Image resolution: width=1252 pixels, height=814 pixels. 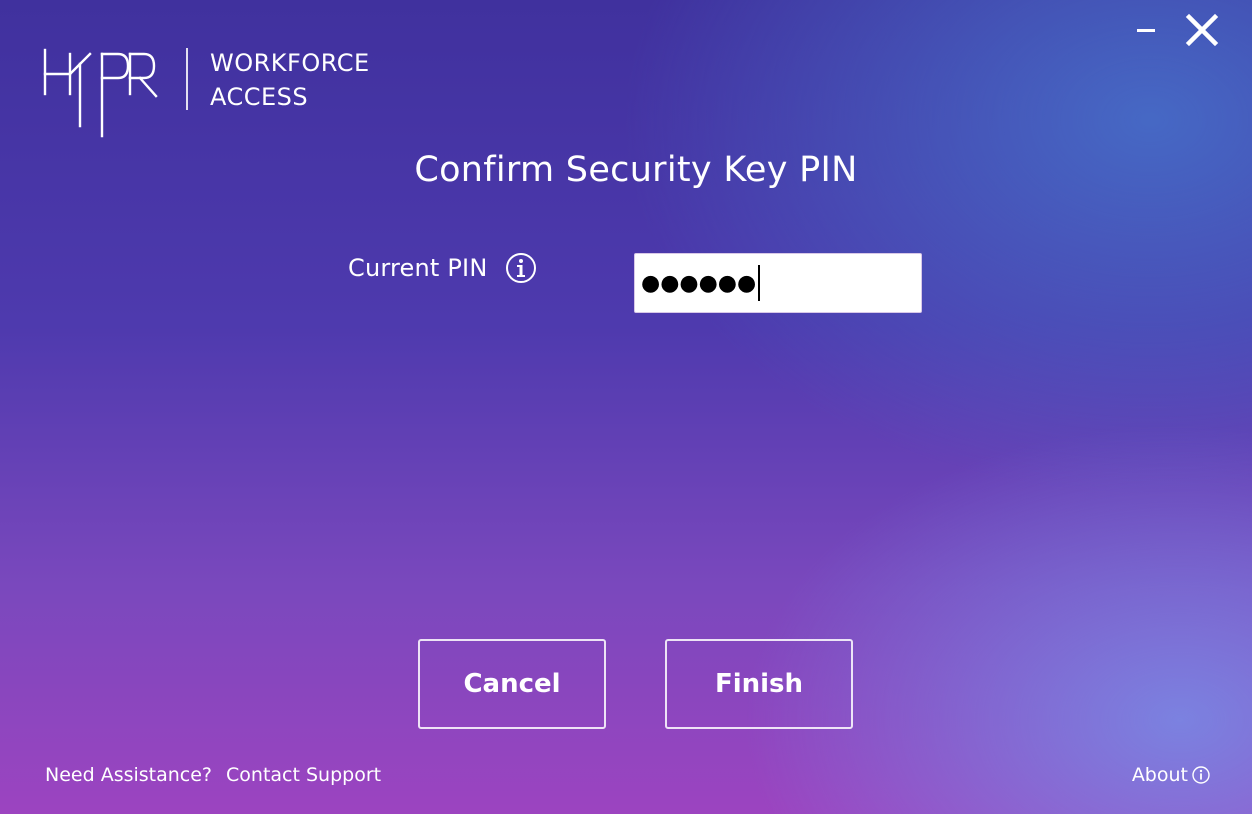 What do you see at coordinates (1174, 30) in the screenshot?
I see `window-controls` at bounding box center [1174, 30].